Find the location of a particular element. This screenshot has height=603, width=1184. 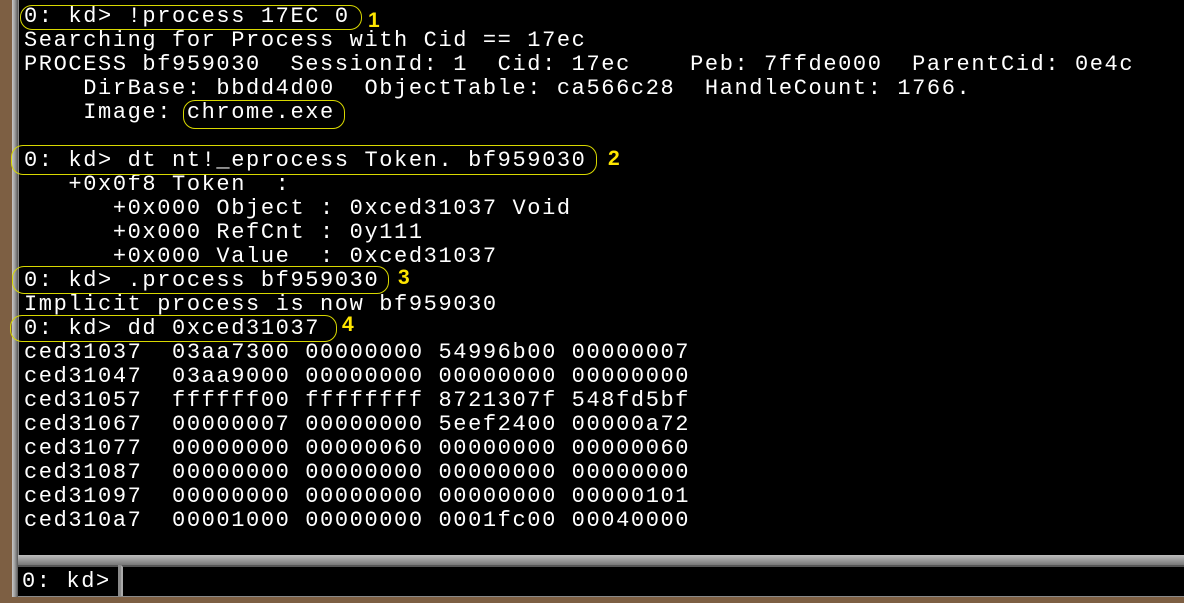

output-line: +0x000 Object : 0xced31037 Void is located at coordinates (298, 208).